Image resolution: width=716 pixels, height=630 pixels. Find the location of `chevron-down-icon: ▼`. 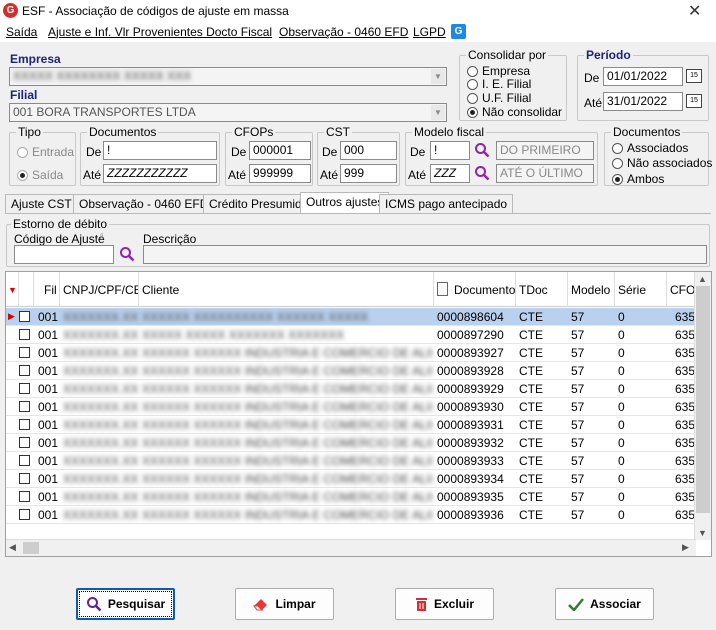

chevron-down-icon: ▼ is located at coordinates (438, 112).